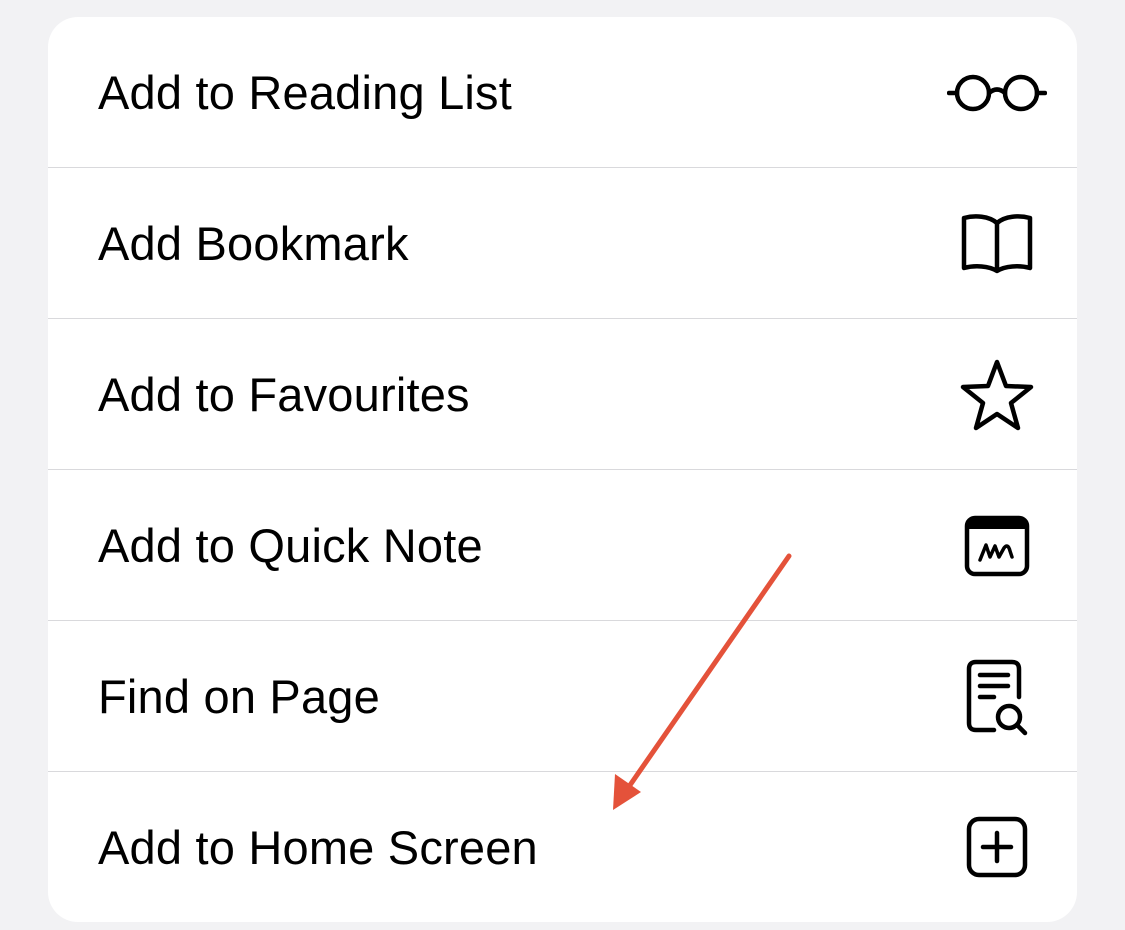 The height and width of the screenshot is (930, 1125). What do you see at coordinates (562, 394) in the screenshot?
I see `menu-item-add-to-favourites: Add to Favourites` at bounding box center [562, 394].